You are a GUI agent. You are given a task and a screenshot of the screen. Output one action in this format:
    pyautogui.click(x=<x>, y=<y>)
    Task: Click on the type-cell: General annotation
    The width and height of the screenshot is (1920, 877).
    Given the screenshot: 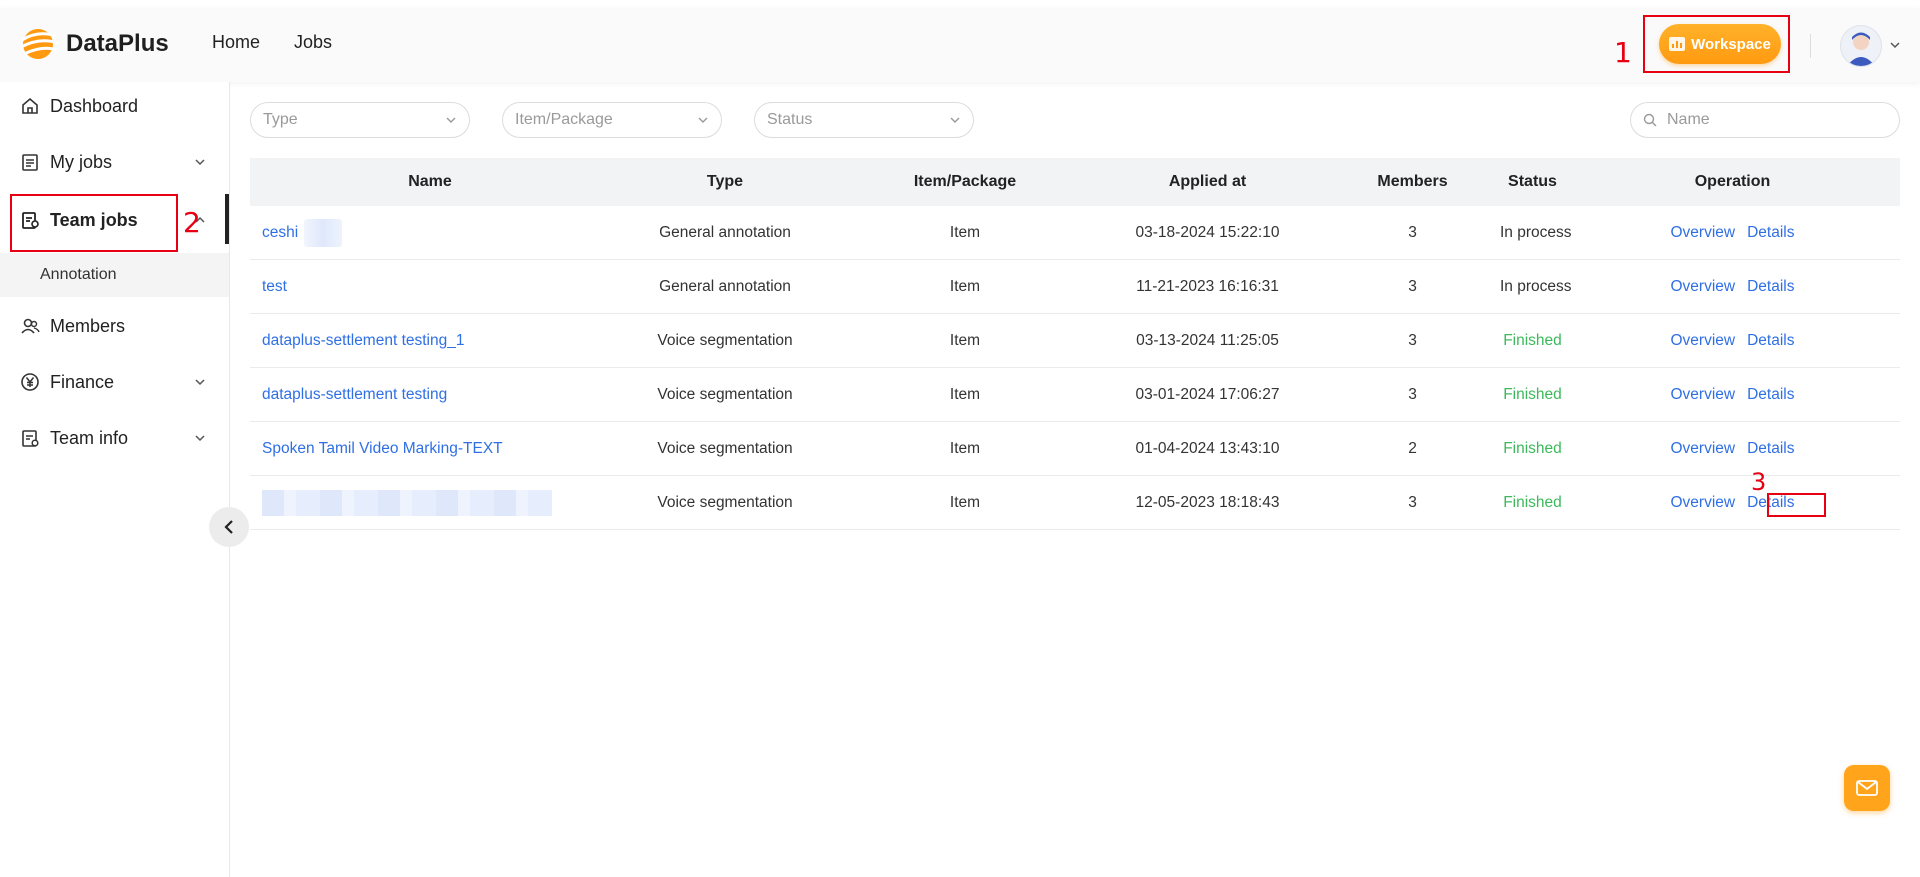 What is the action you would take?
    pyautogui.click(x=725, y=232)
    